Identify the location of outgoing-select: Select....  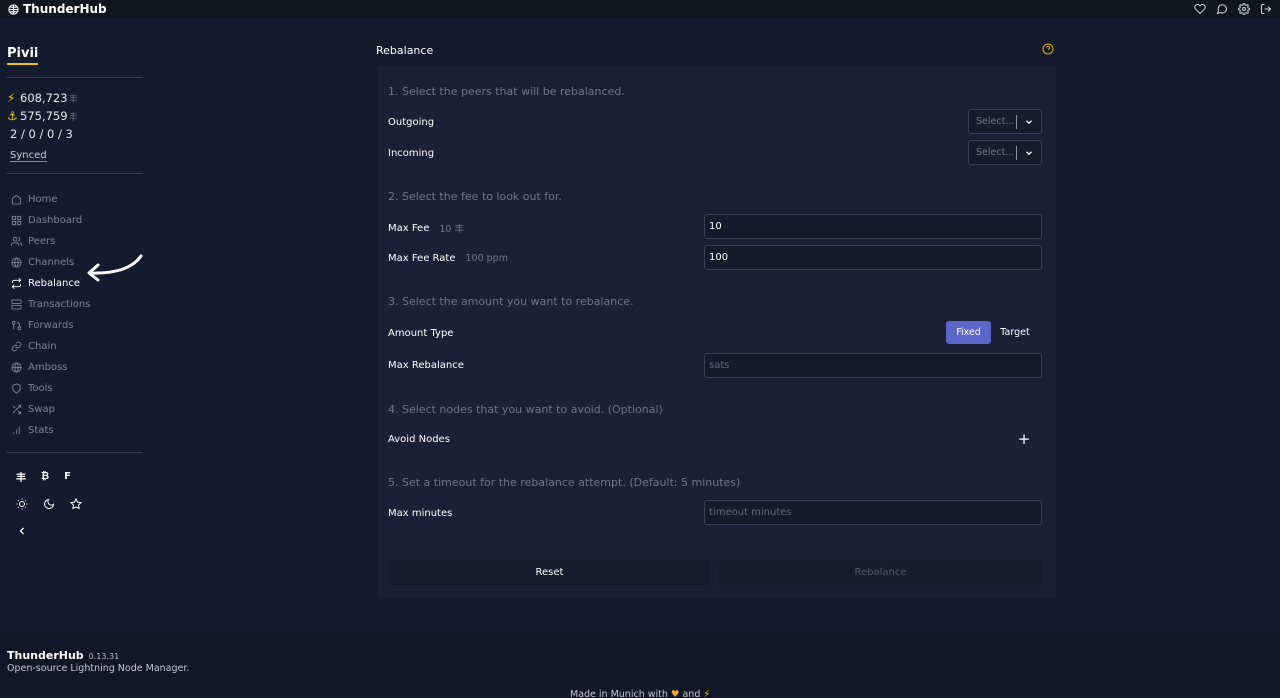
(1005, 121).